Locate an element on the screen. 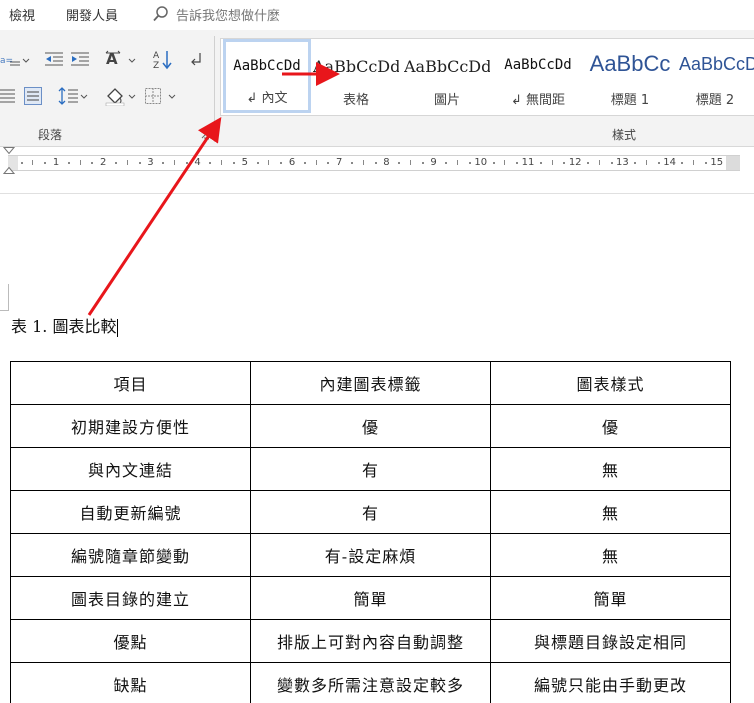 This screenshot has width=754, height=703. style-name: 表格 is located at coordinates (355, 100).